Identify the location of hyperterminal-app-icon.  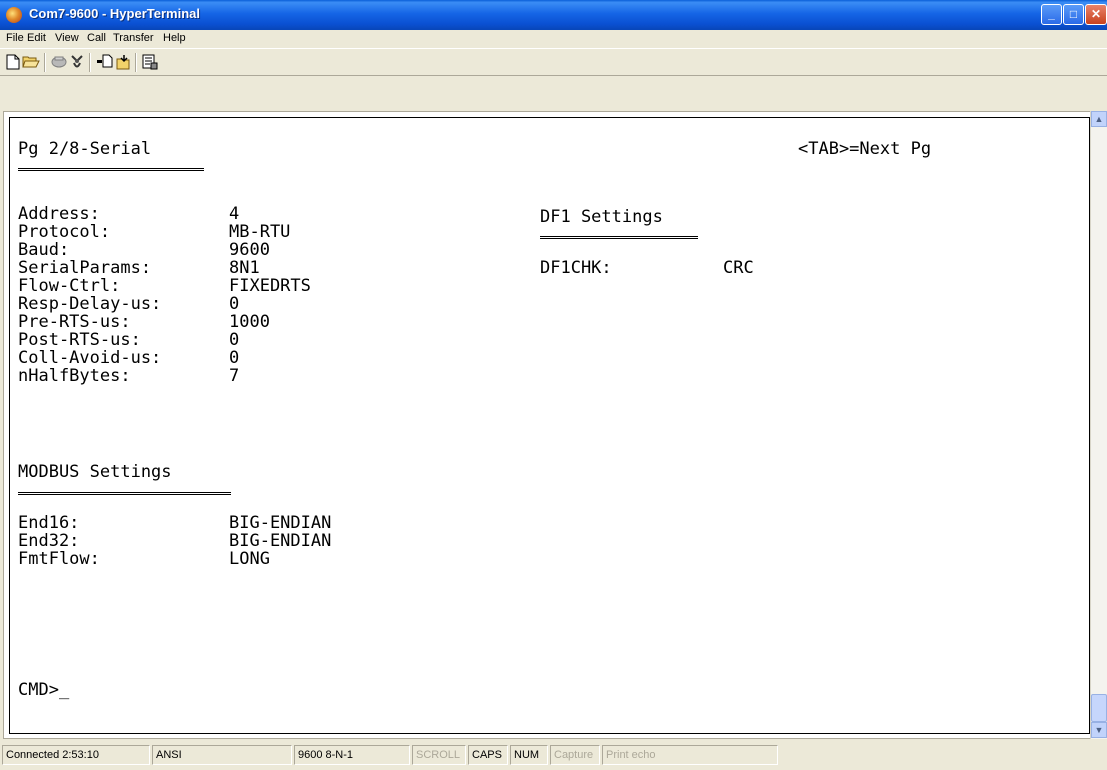
(14, 15).